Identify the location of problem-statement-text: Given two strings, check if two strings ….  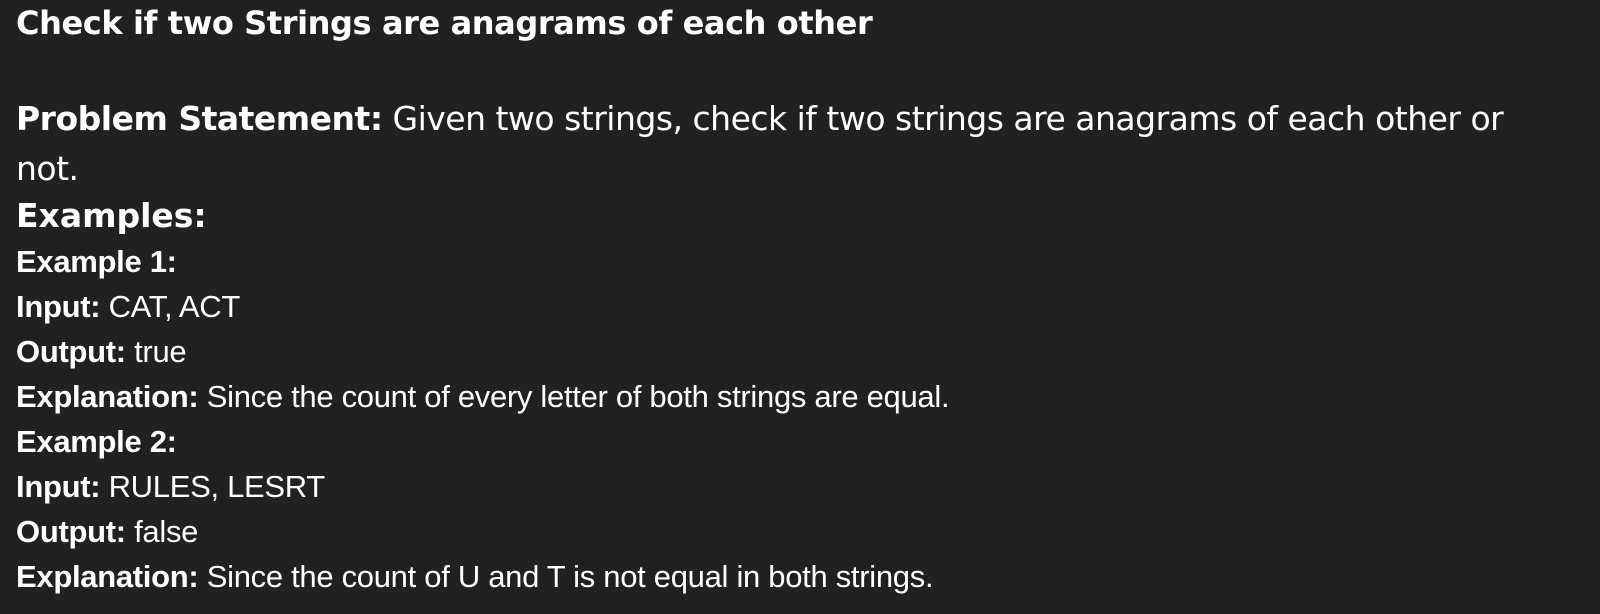
(943, 118).